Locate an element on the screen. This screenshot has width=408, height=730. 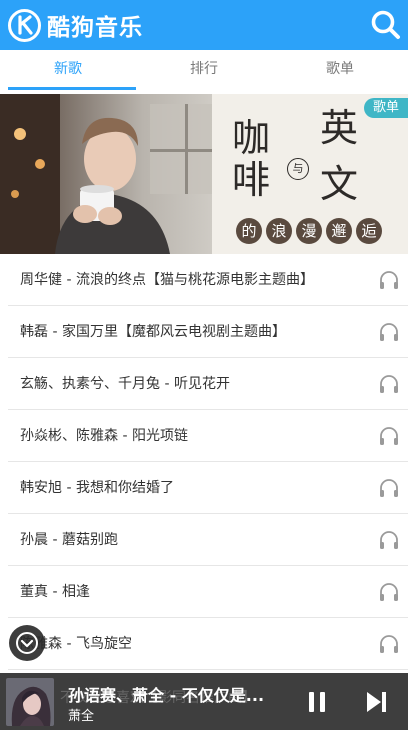
banner-subtitle-char: 逅 is located at coordinates (369, 231).